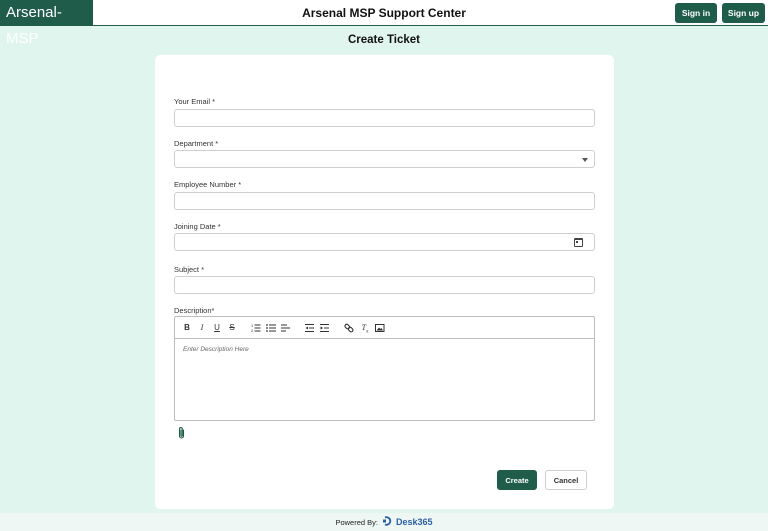  Describe the element at coordinates (325, 328) in the screenshot. I see `indent-icon` at that location.